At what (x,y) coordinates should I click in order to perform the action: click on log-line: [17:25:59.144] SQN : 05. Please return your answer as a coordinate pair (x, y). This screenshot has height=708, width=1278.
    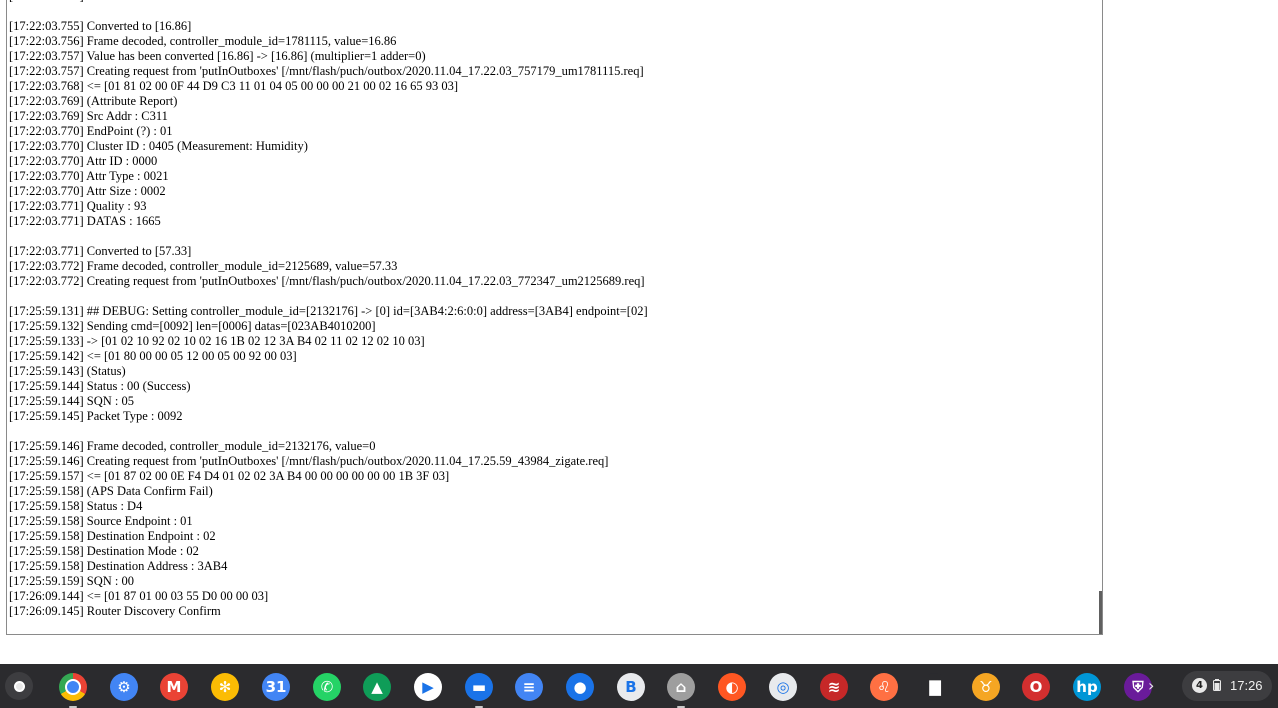
    Looking at the image, I should click on (71, 401).